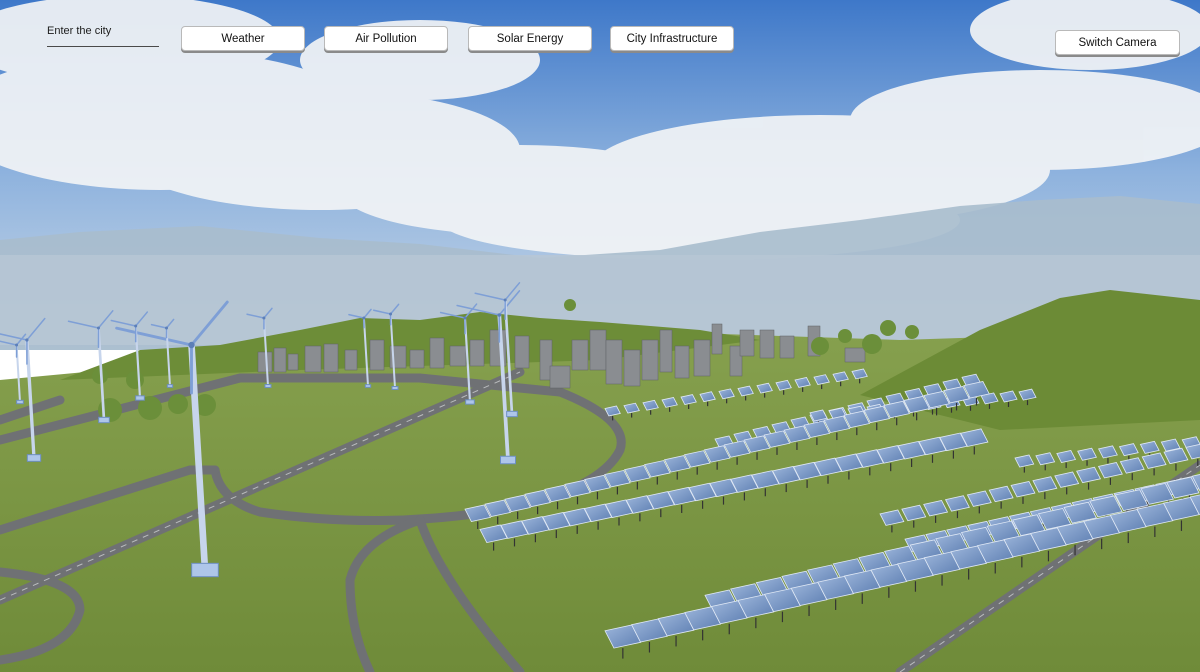  What do you see at coordinates (530, 38) in the screenshot?
I see `solar-energy-button: Solar Energy` at bounding box center [530, 38].